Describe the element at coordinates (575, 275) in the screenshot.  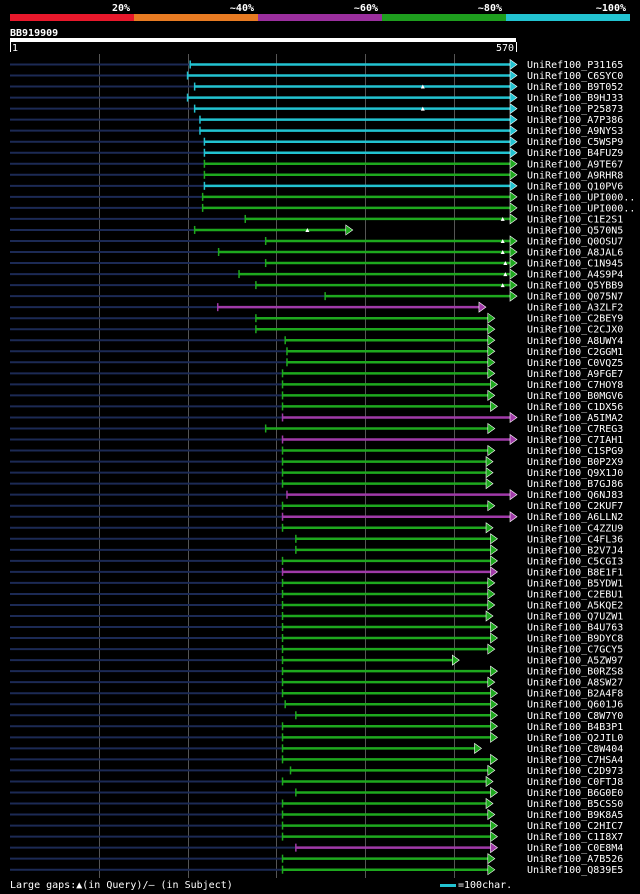
I see `hit-label: UniRef100_A4S9P4` at that location.